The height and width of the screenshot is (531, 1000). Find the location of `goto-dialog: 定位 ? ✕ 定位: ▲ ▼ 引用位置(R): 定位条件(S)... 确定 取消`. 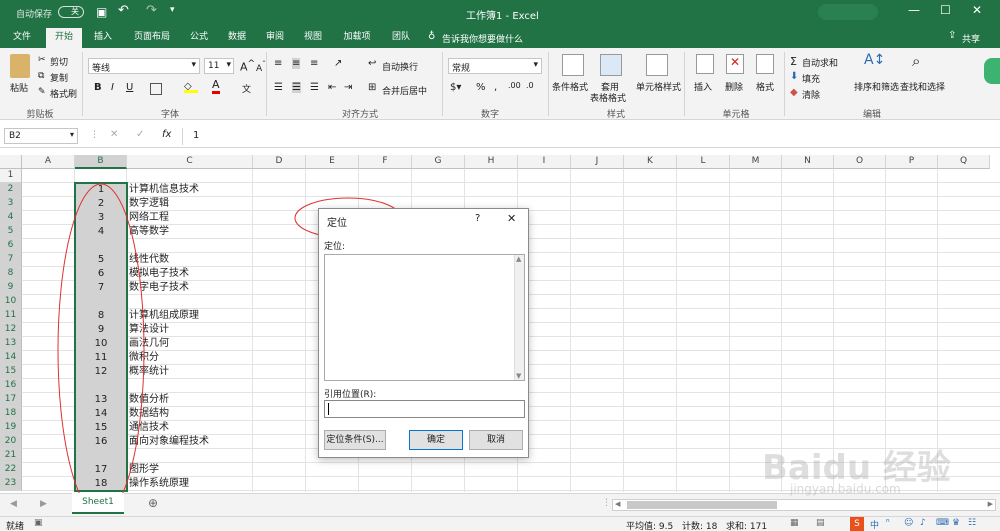

goto-dialog: 定位 ? ✕ 定位: ▲ ▼ 引用位置(R): 定位条件(S)... 确定 取消 is located at coordinates (423, 333).